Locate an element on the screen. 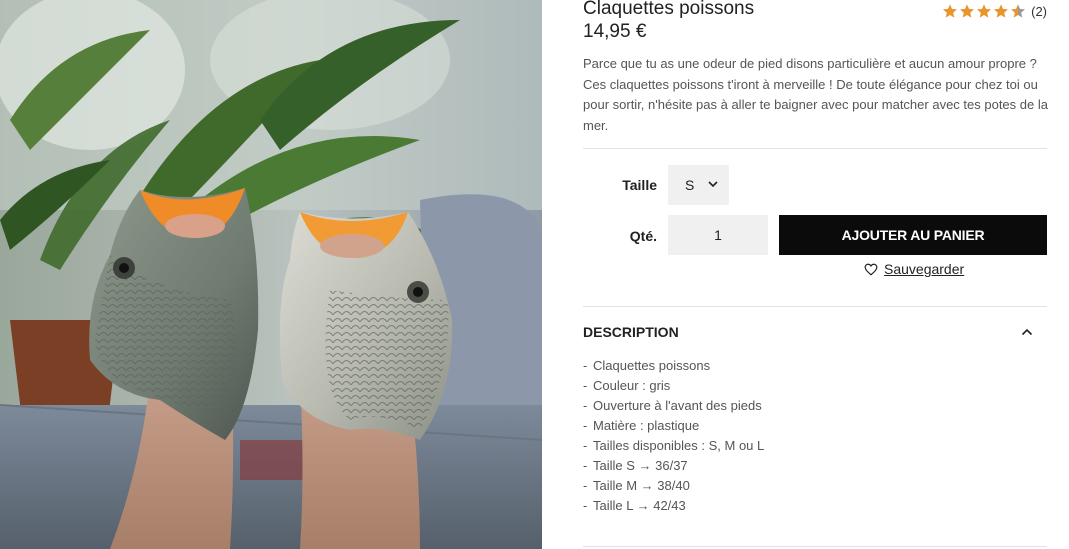 The image size is (1069, 549). description-accordion-toggle: DESCRIPTION is located at coordinates (815, 332).